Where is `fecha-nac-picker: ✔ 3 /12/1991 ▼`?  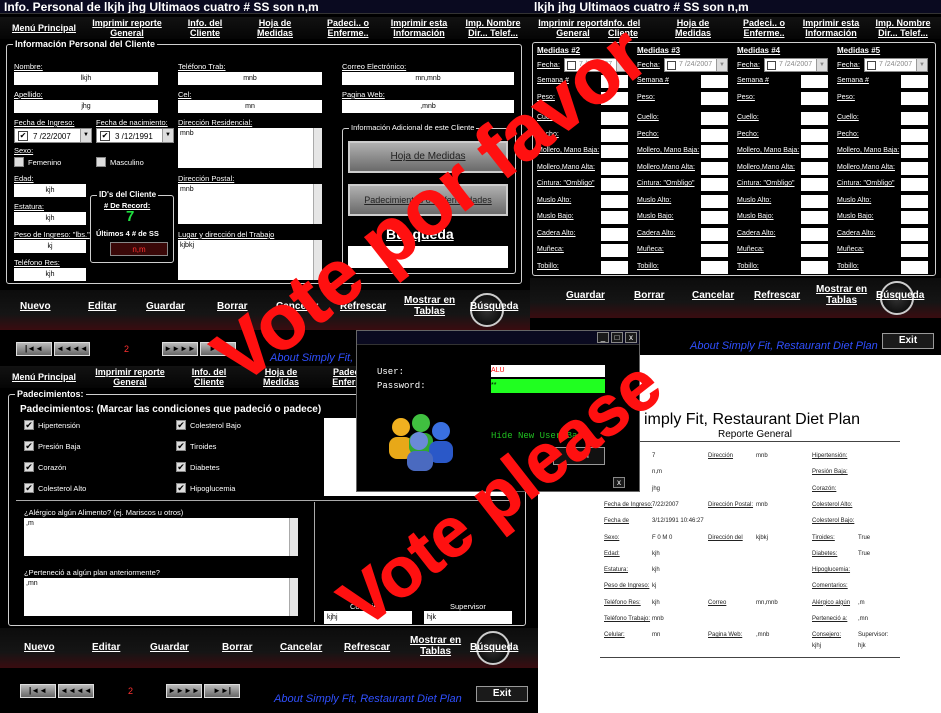 fecha-nac-picker: ✔ 3 /12/1991 ▼ is located at coordinates (135, 135).